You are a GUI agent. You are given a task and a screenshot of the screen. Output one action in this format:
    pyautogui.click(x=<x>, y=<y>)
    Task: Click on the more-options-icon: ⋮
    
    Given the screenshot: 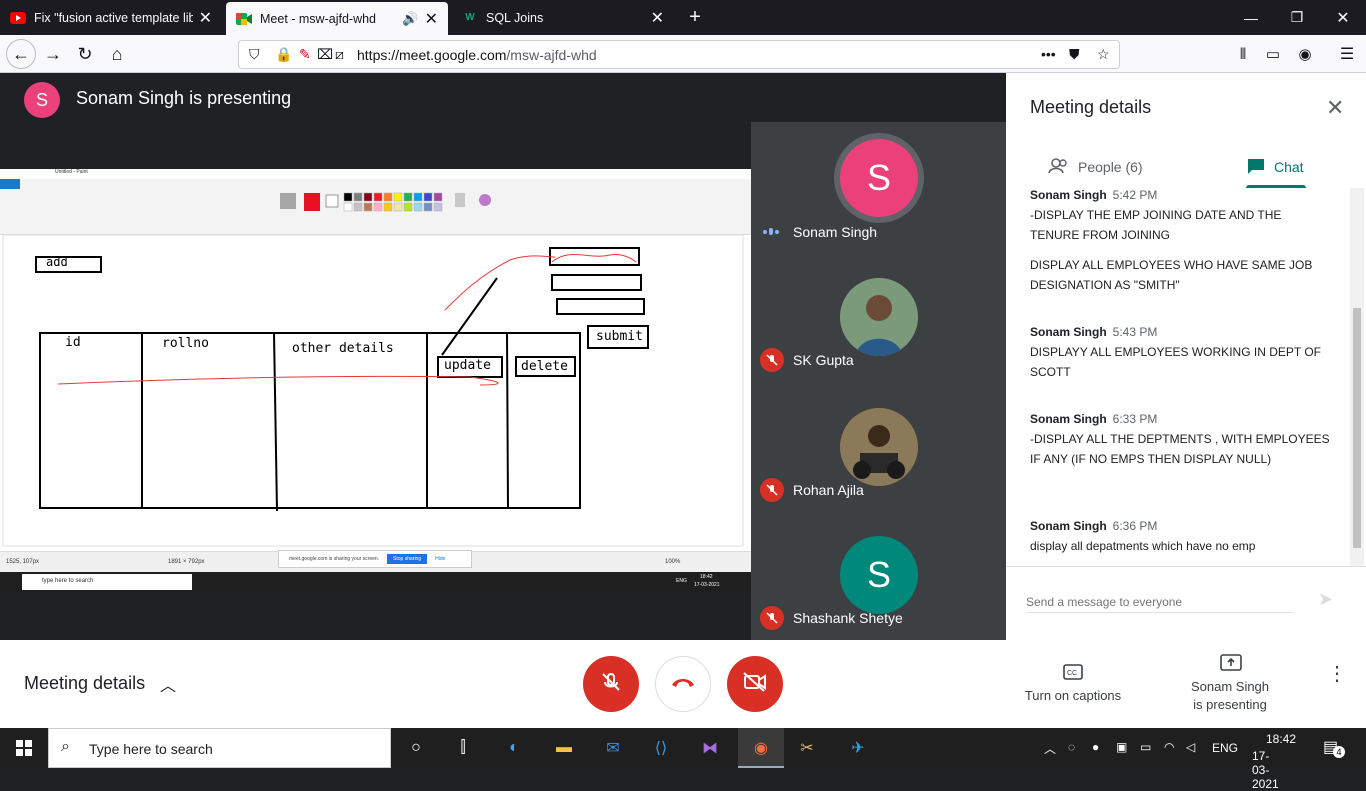 What is the action you would take?
    pyautogui.click(x=1337, y=674)
    